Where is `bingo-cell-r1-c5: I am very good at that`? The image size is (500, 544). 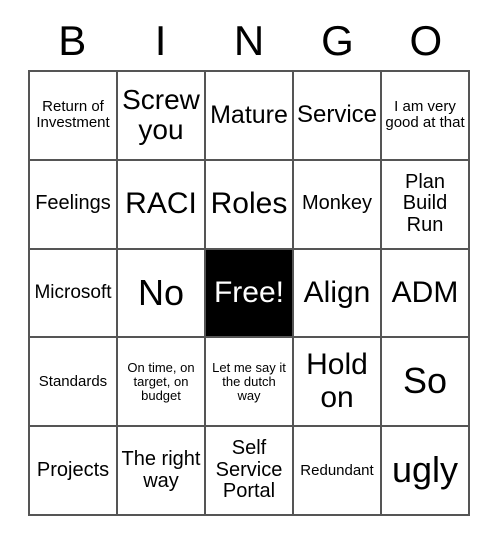
bingo-cell-r1-c5: I am very good at that is located at coordinates (426, 116).